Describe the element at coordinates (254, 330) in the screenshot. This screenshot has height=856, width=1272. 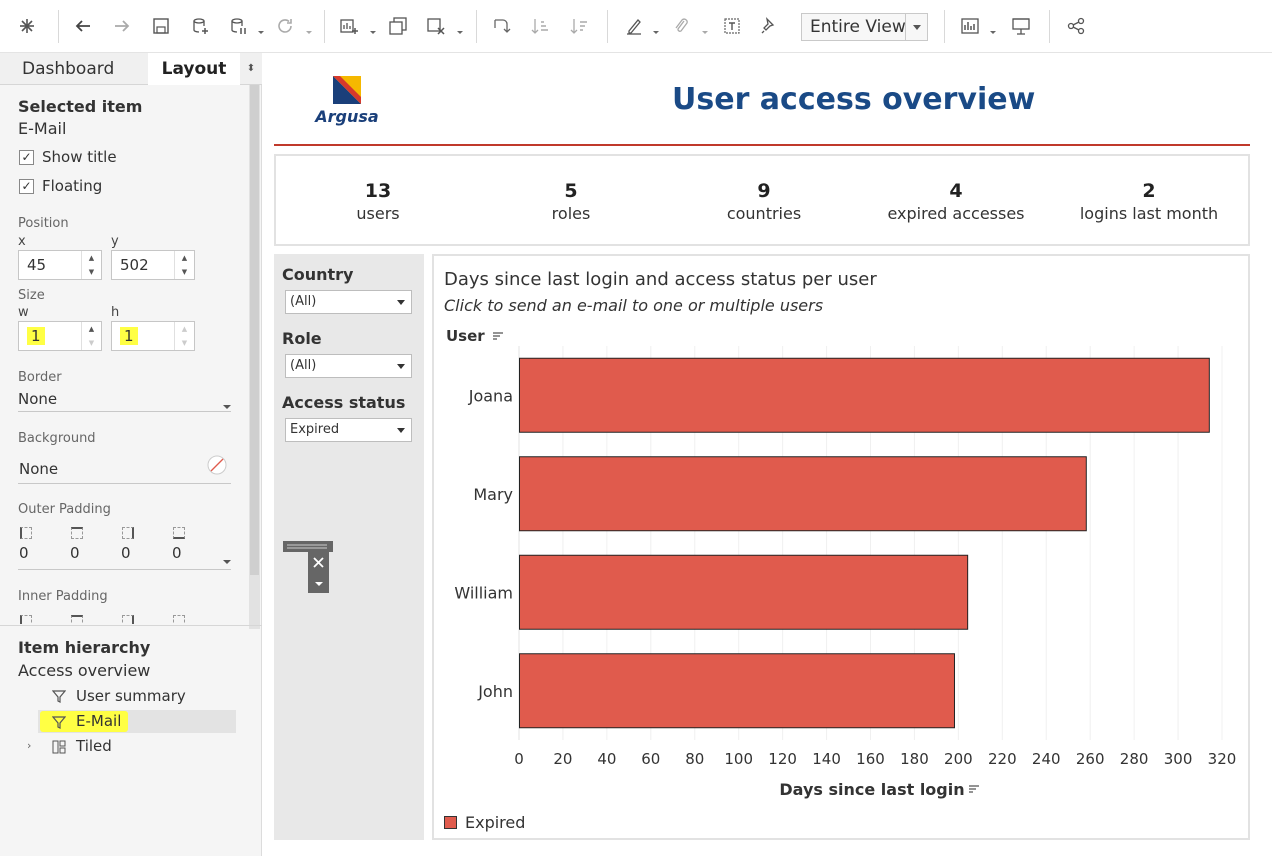
I see `layout-pane-scroll-thumb` at that location.